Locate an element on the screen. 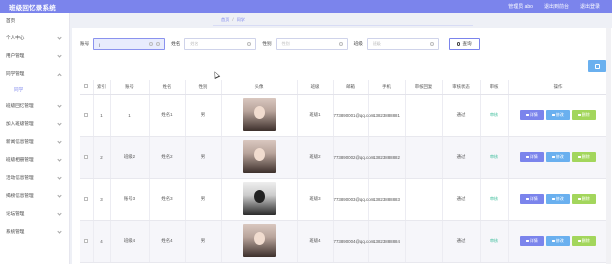 The height and width of the screenshot is (264, 612). admin-user-label: 管理员 abo is located at coordinates (520, 7).